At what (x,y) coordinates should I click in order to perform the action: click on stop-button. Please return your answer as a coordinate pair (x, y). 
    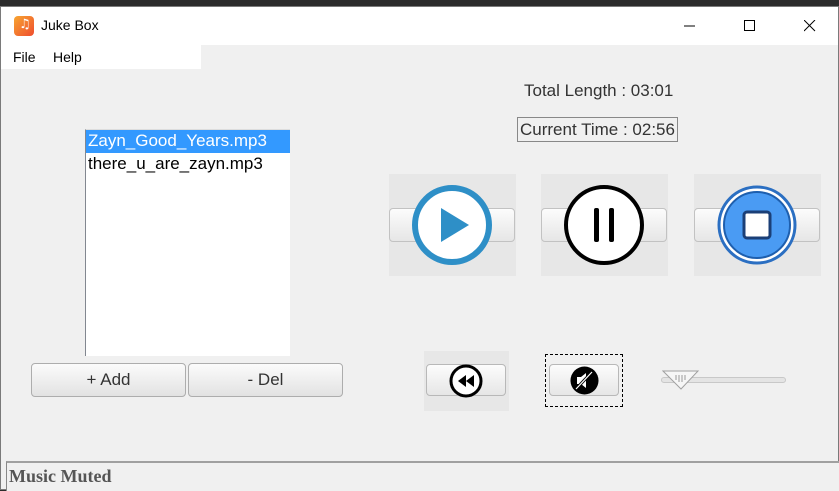
    Looking at the image, I should click on (757, 225).